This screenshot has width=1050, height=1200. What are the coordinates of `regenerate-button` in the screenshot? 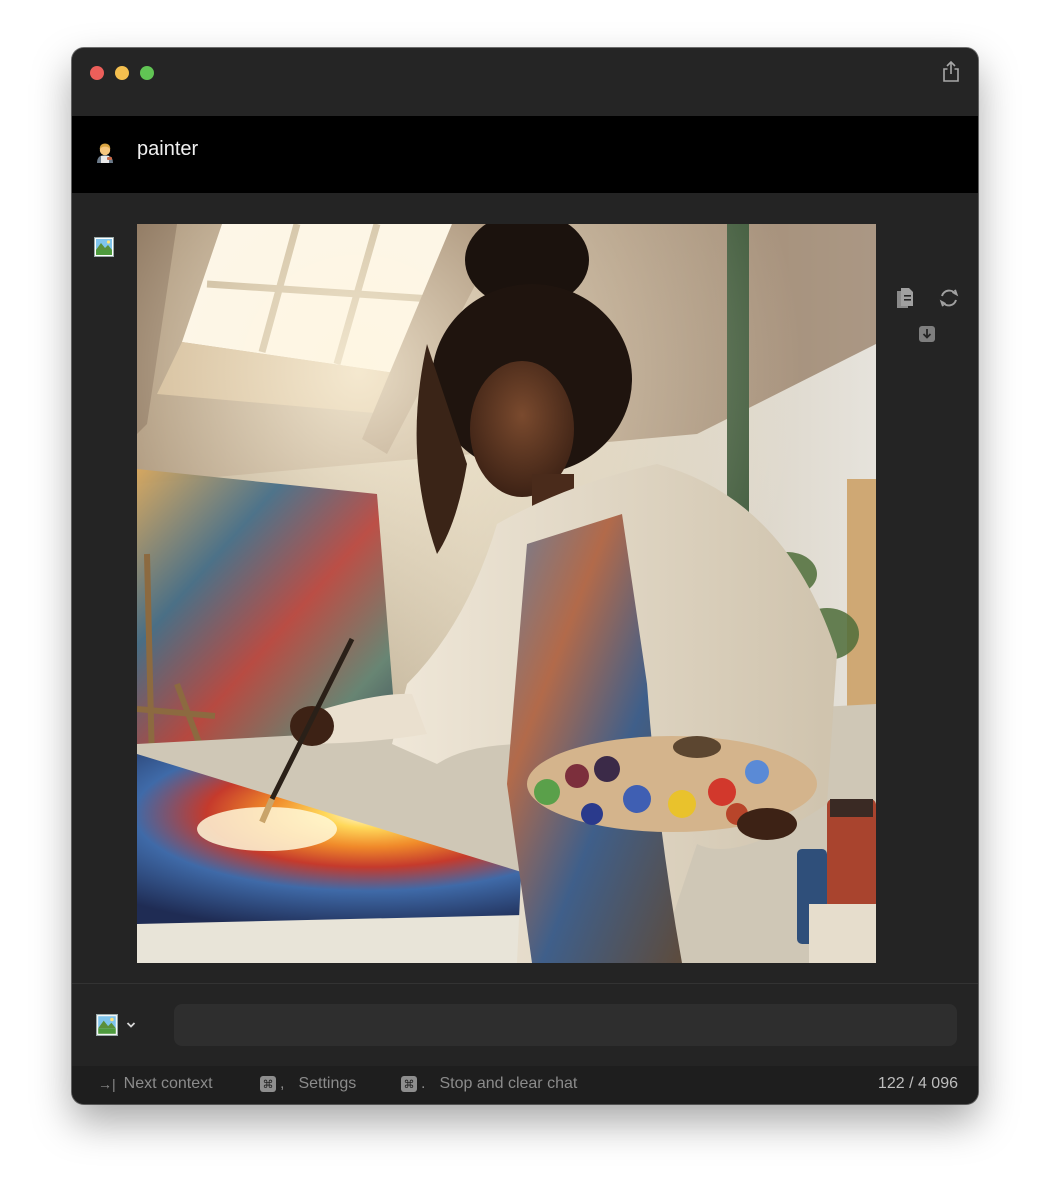 It's located at (949, 298).